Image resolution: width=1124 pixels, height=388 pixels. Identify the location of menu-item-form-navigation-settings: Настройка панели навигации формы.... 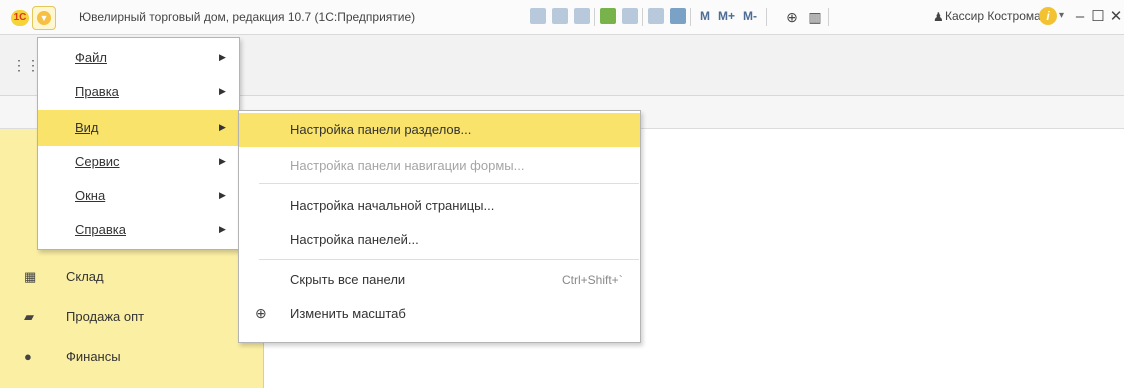
(439, 166).